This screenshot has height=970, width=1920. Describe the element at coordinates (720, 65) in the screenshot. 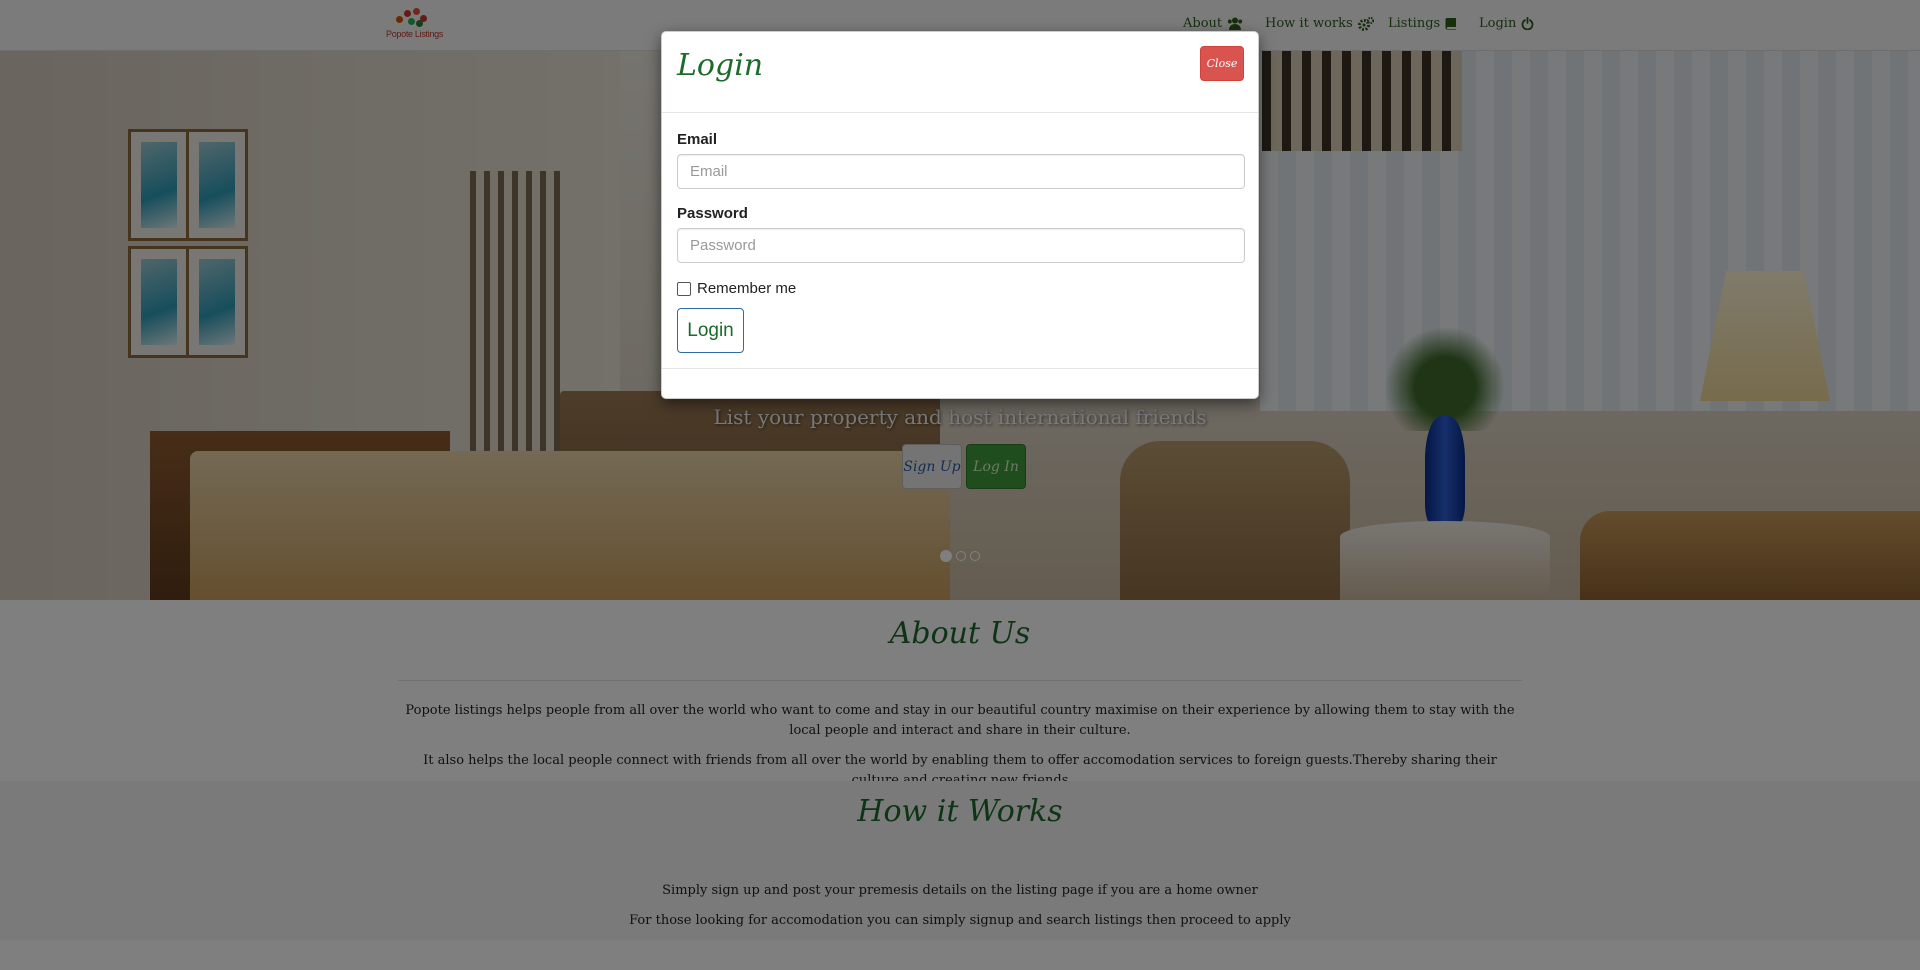

I see `modal-title: Login` at that location.